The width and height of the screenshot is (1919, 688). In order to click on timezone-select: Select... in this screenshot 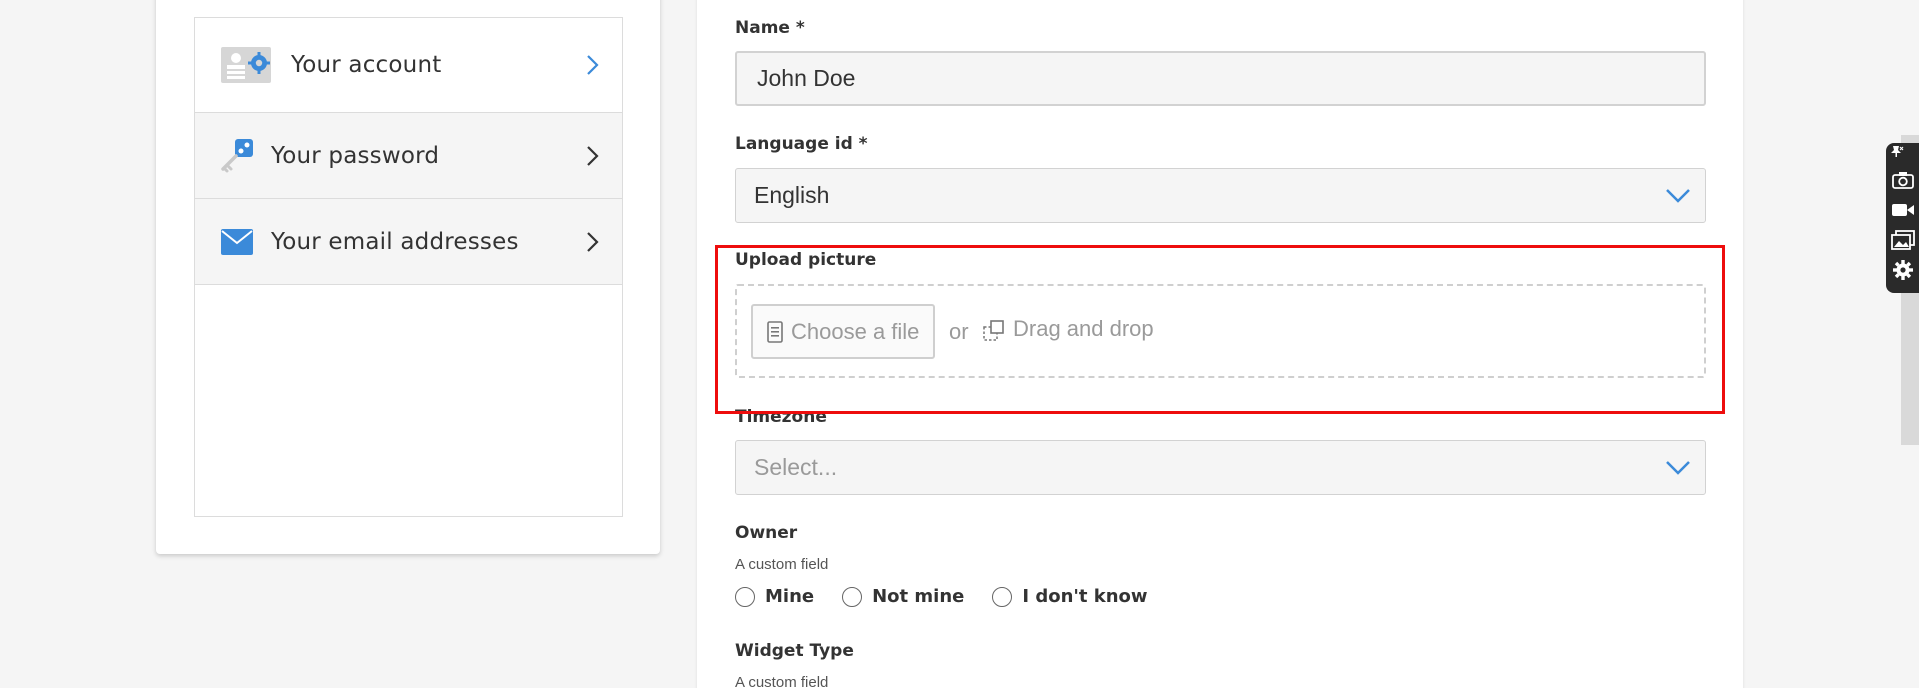, I will do `click(1220, 467)`.